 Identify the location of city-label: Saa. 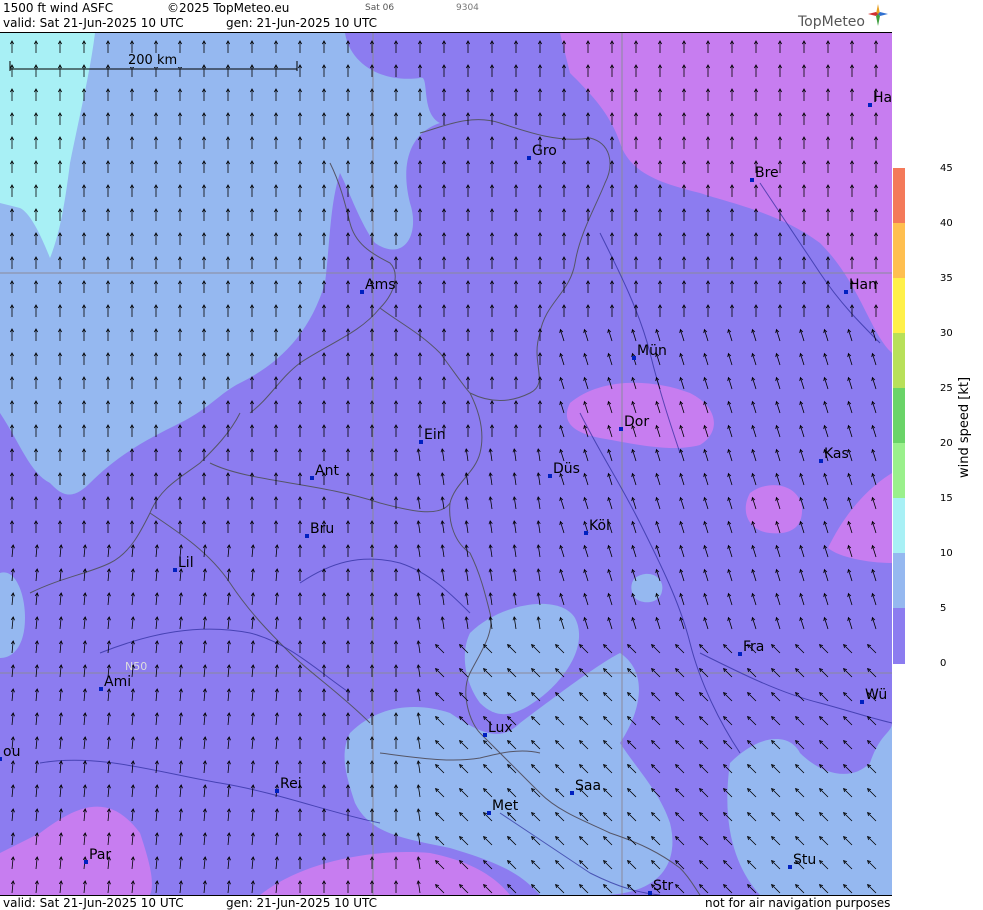
(588, 786).